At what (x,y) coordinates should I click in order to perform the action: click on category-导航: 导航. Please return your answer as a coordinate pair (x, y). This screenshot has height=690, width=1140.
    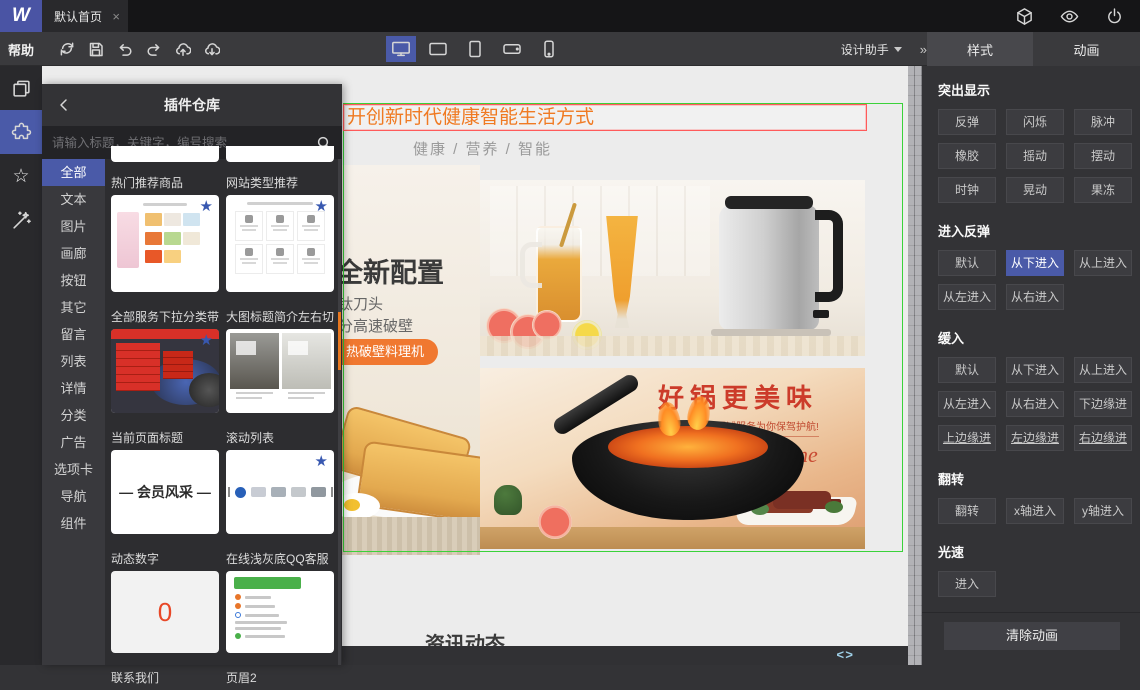
    Looking at the image, I should click on (73, 496).